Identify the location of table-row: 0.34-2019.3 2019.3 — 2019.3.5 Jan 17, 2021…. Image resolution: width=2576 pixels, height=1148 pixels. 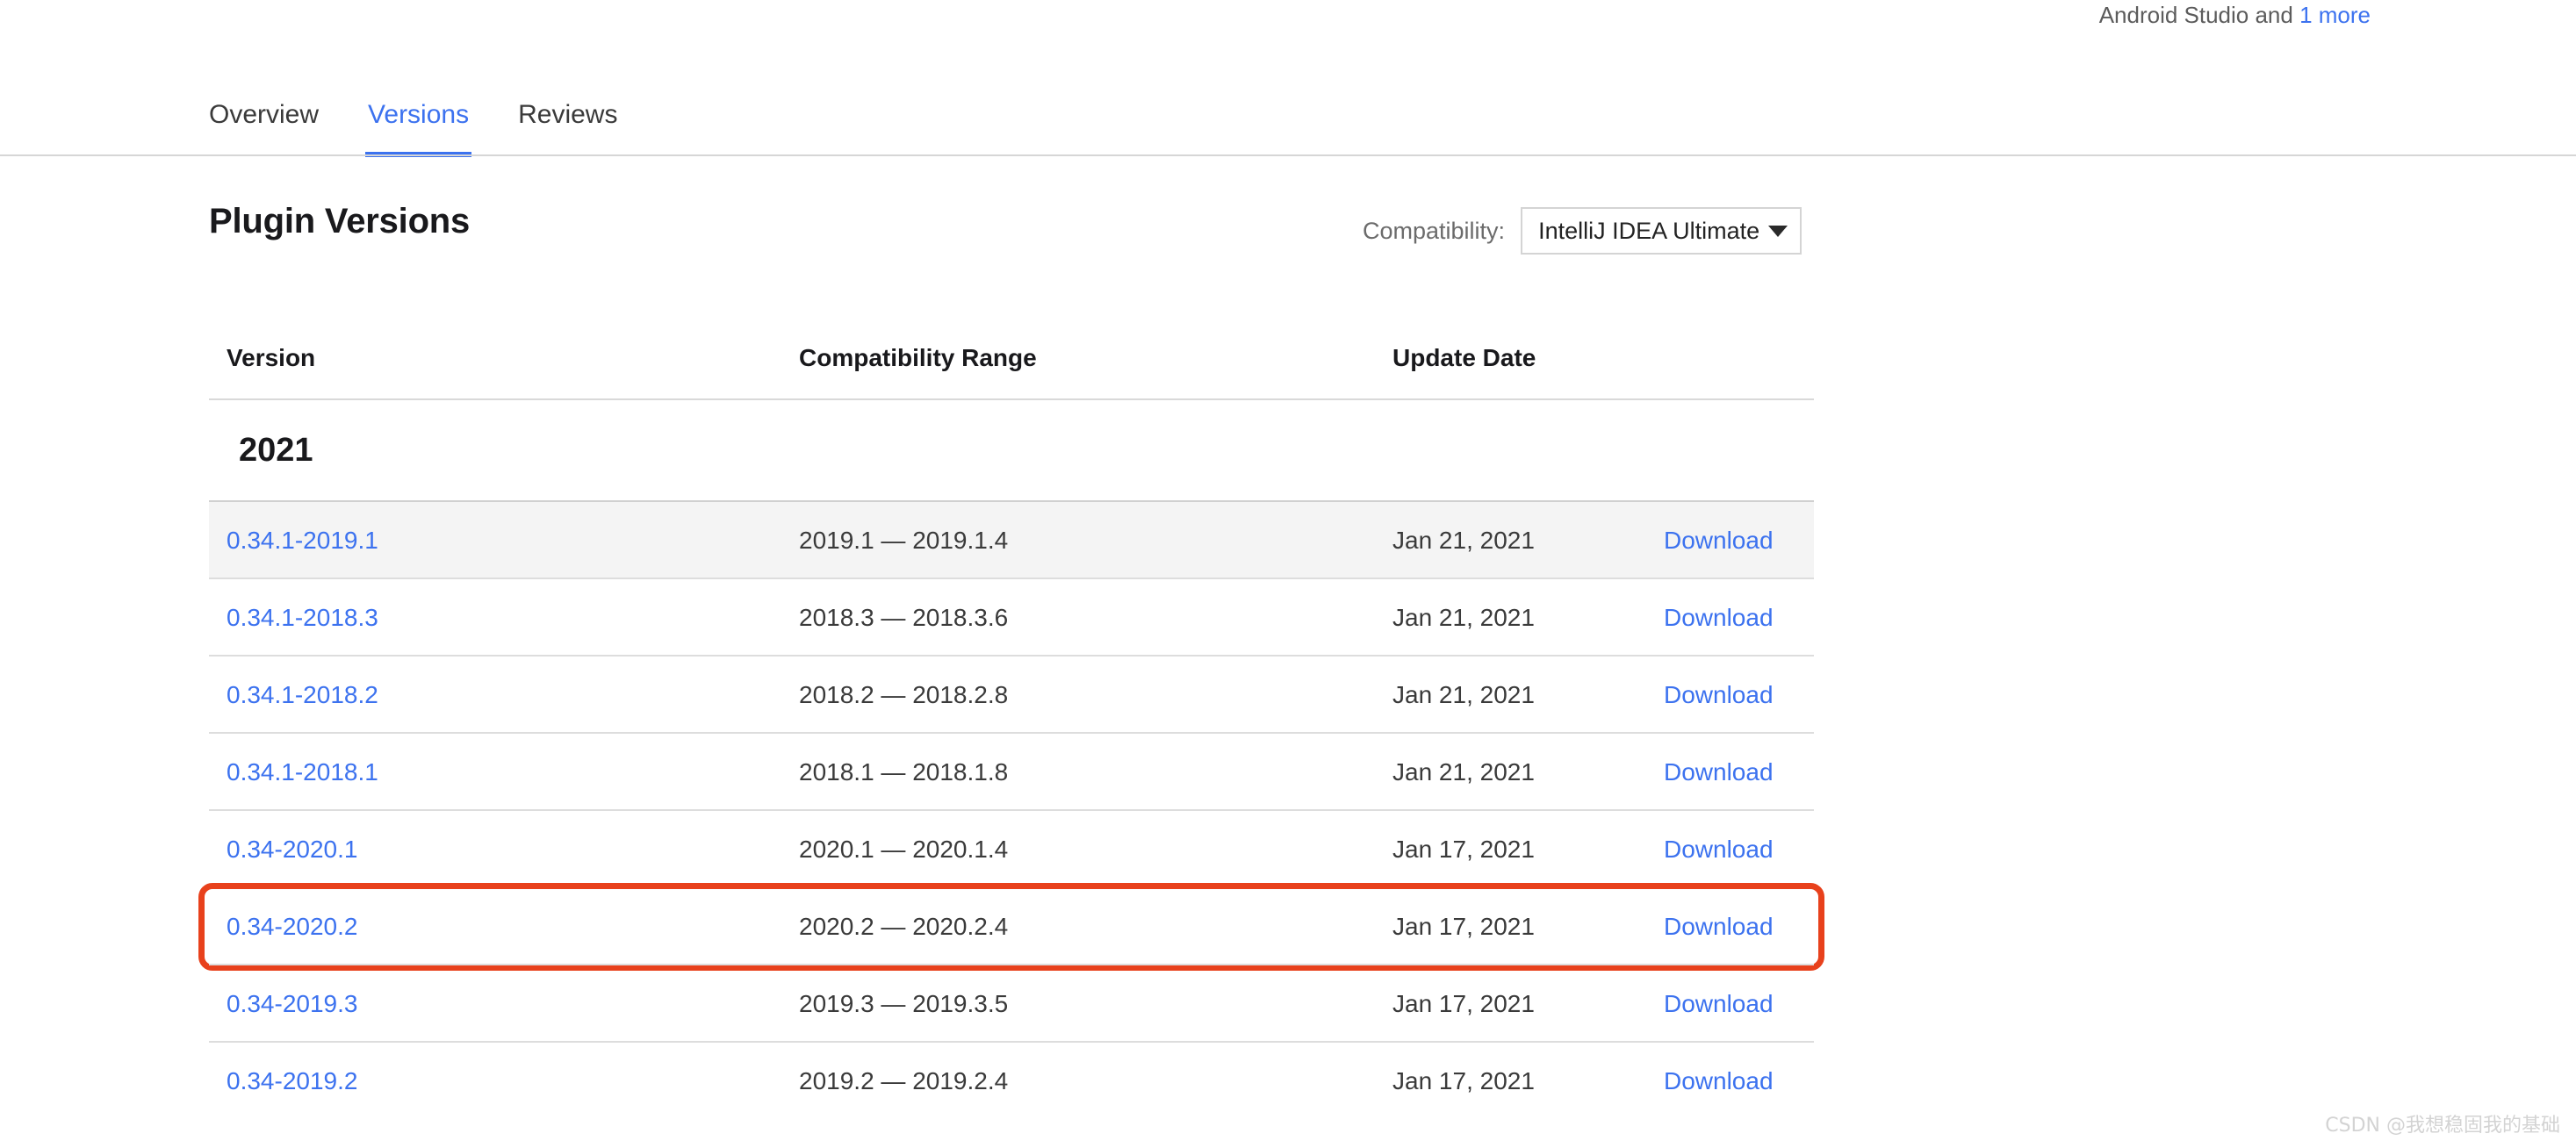
(1011, 1002).